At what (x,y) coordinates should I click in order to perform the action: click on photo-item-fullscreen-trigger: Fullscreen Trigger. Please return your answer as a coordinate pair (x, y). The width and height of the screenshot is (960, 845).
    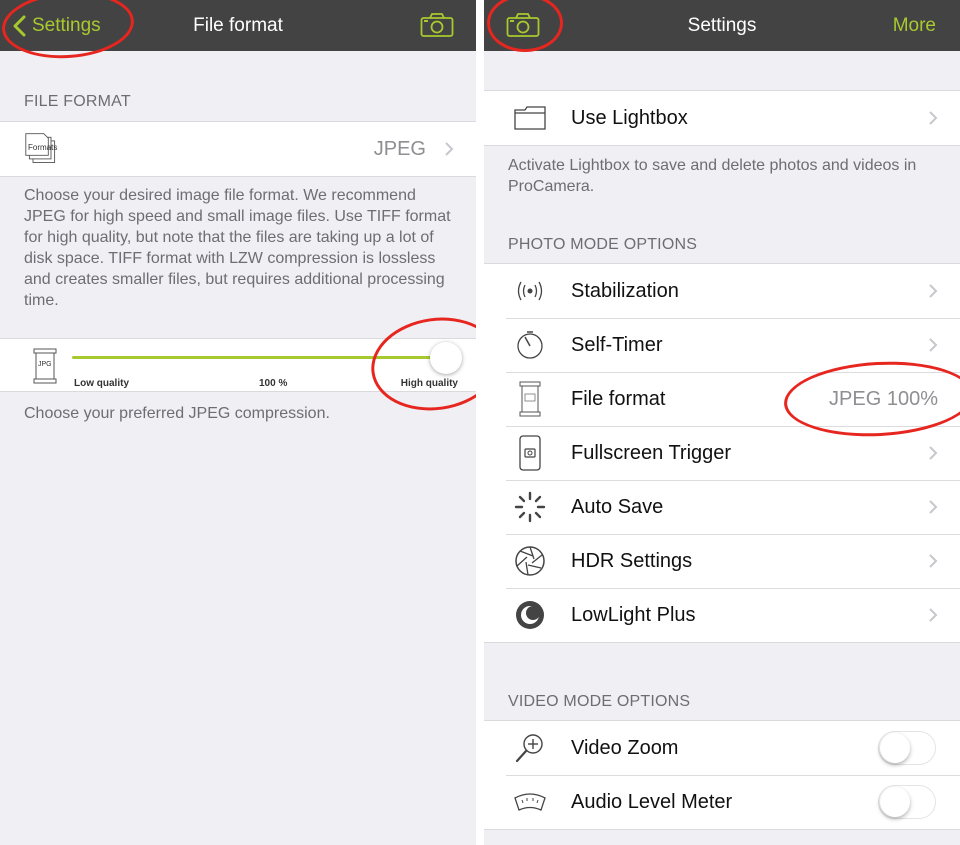
    Looking at the image, I should click on (722, 453).